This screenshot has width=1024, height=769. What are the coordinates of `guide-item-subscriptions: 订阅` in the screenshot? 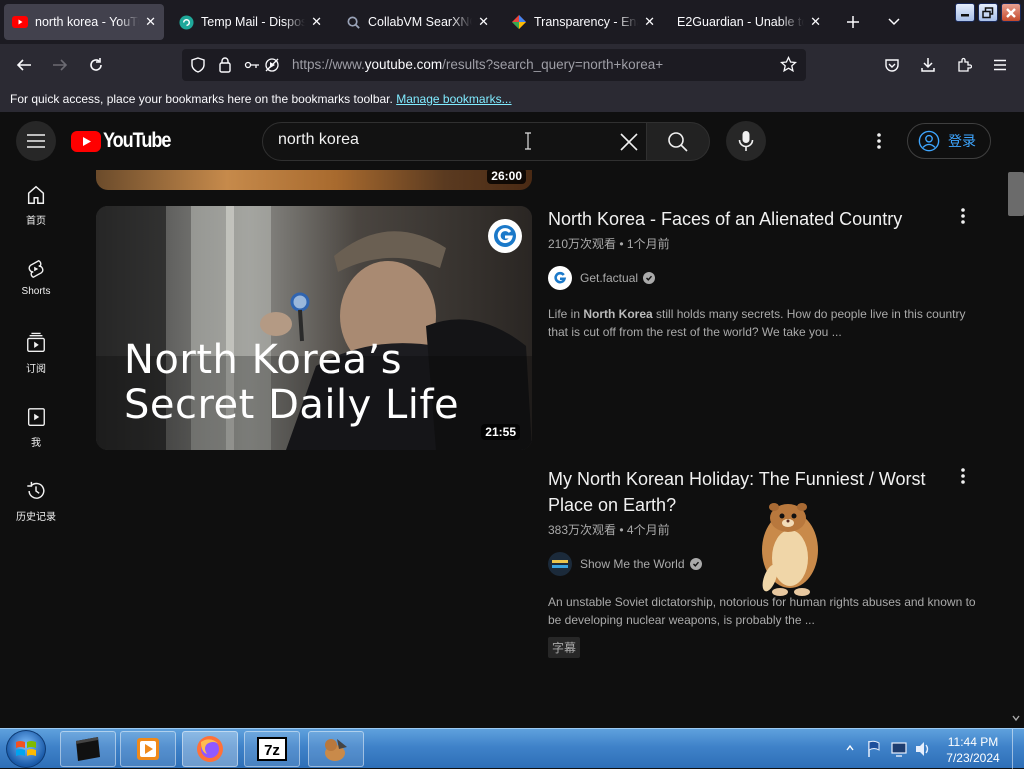 It's located at (36, 368).